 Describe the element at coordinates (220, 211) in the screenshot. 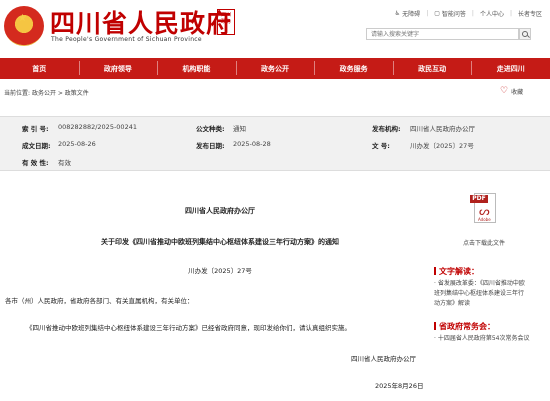

I see `doc-office: 四川省人民政府办公厅` at that location.